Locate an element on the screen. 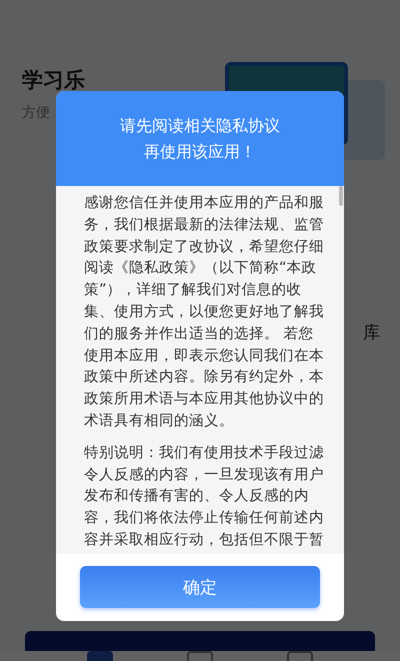 Image resolution: width=400 pixels, height=661 pixels. confirm-button: 确定 is located at coordinates (200, 587).